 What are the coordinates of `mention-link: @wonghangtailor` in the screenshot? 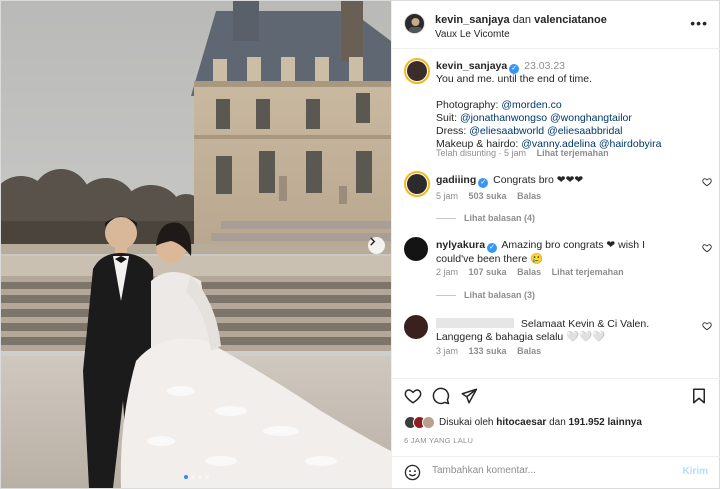 It's located at (591, 118).